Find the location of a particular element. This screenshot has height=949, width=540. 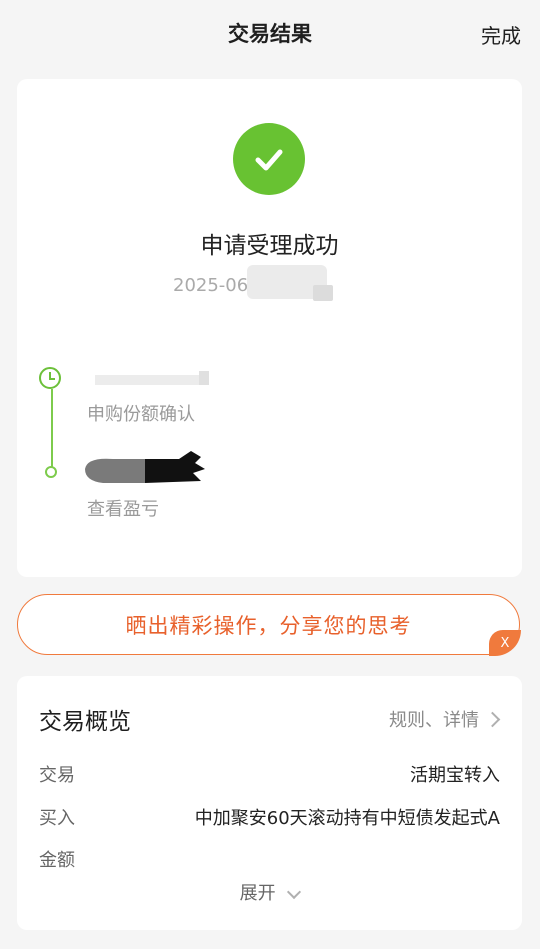

rules-details-label: 规则、详情 is located at coordinates (434, 720).